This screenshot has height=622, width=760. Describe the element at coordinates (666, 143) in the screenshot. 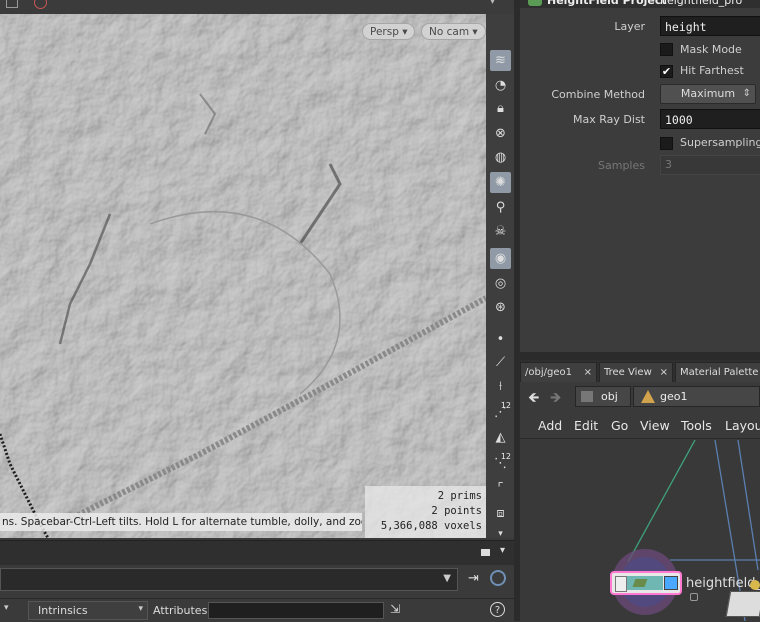

I see `supersampling-checkbox` at that location.